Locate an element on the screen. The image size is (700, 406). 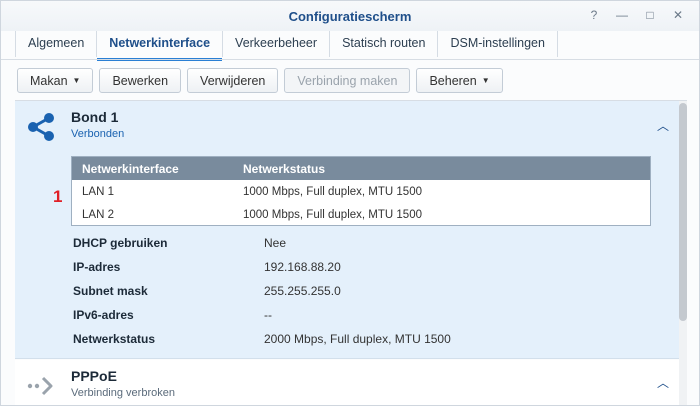
connect-button: Verbinding maken is located at coordinates (347, 80).